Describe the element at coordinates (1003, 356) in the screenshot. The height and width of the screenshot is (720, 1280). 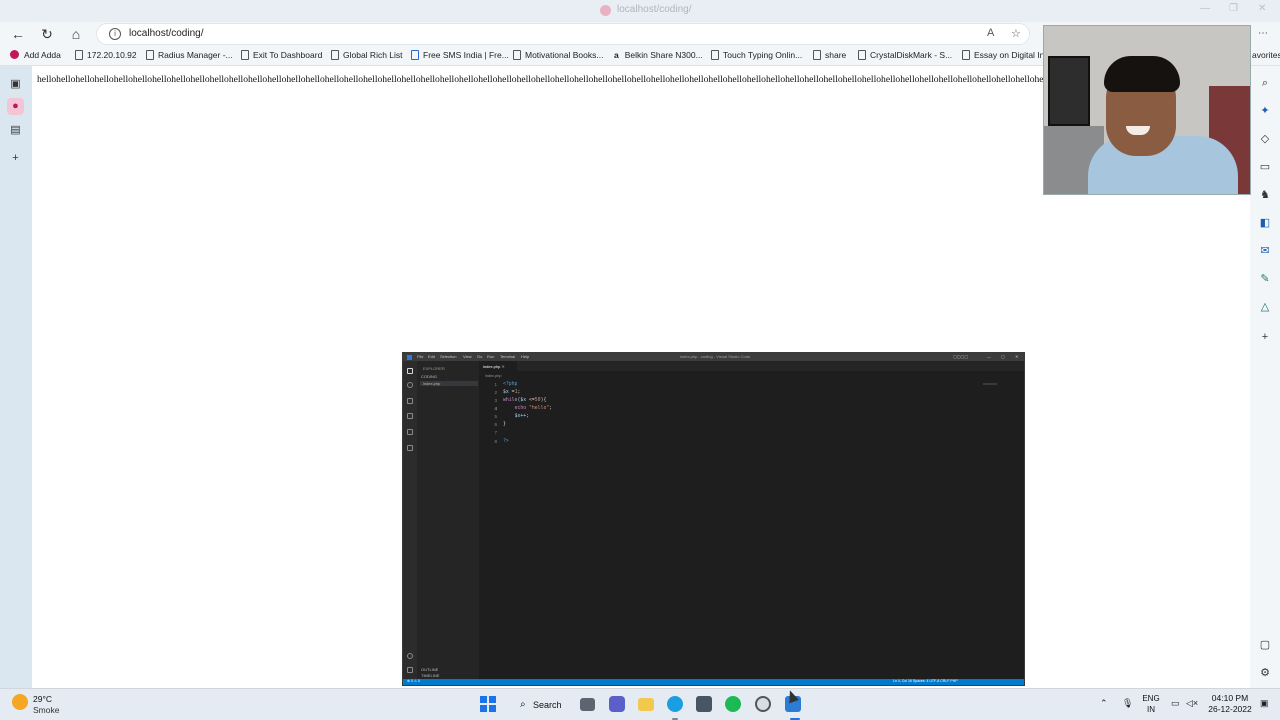
I see `vscode-maximize-button: ▢` at that location.